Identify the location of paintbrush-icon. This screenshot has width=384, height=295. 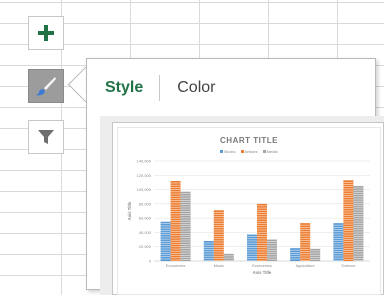
(46, 86).